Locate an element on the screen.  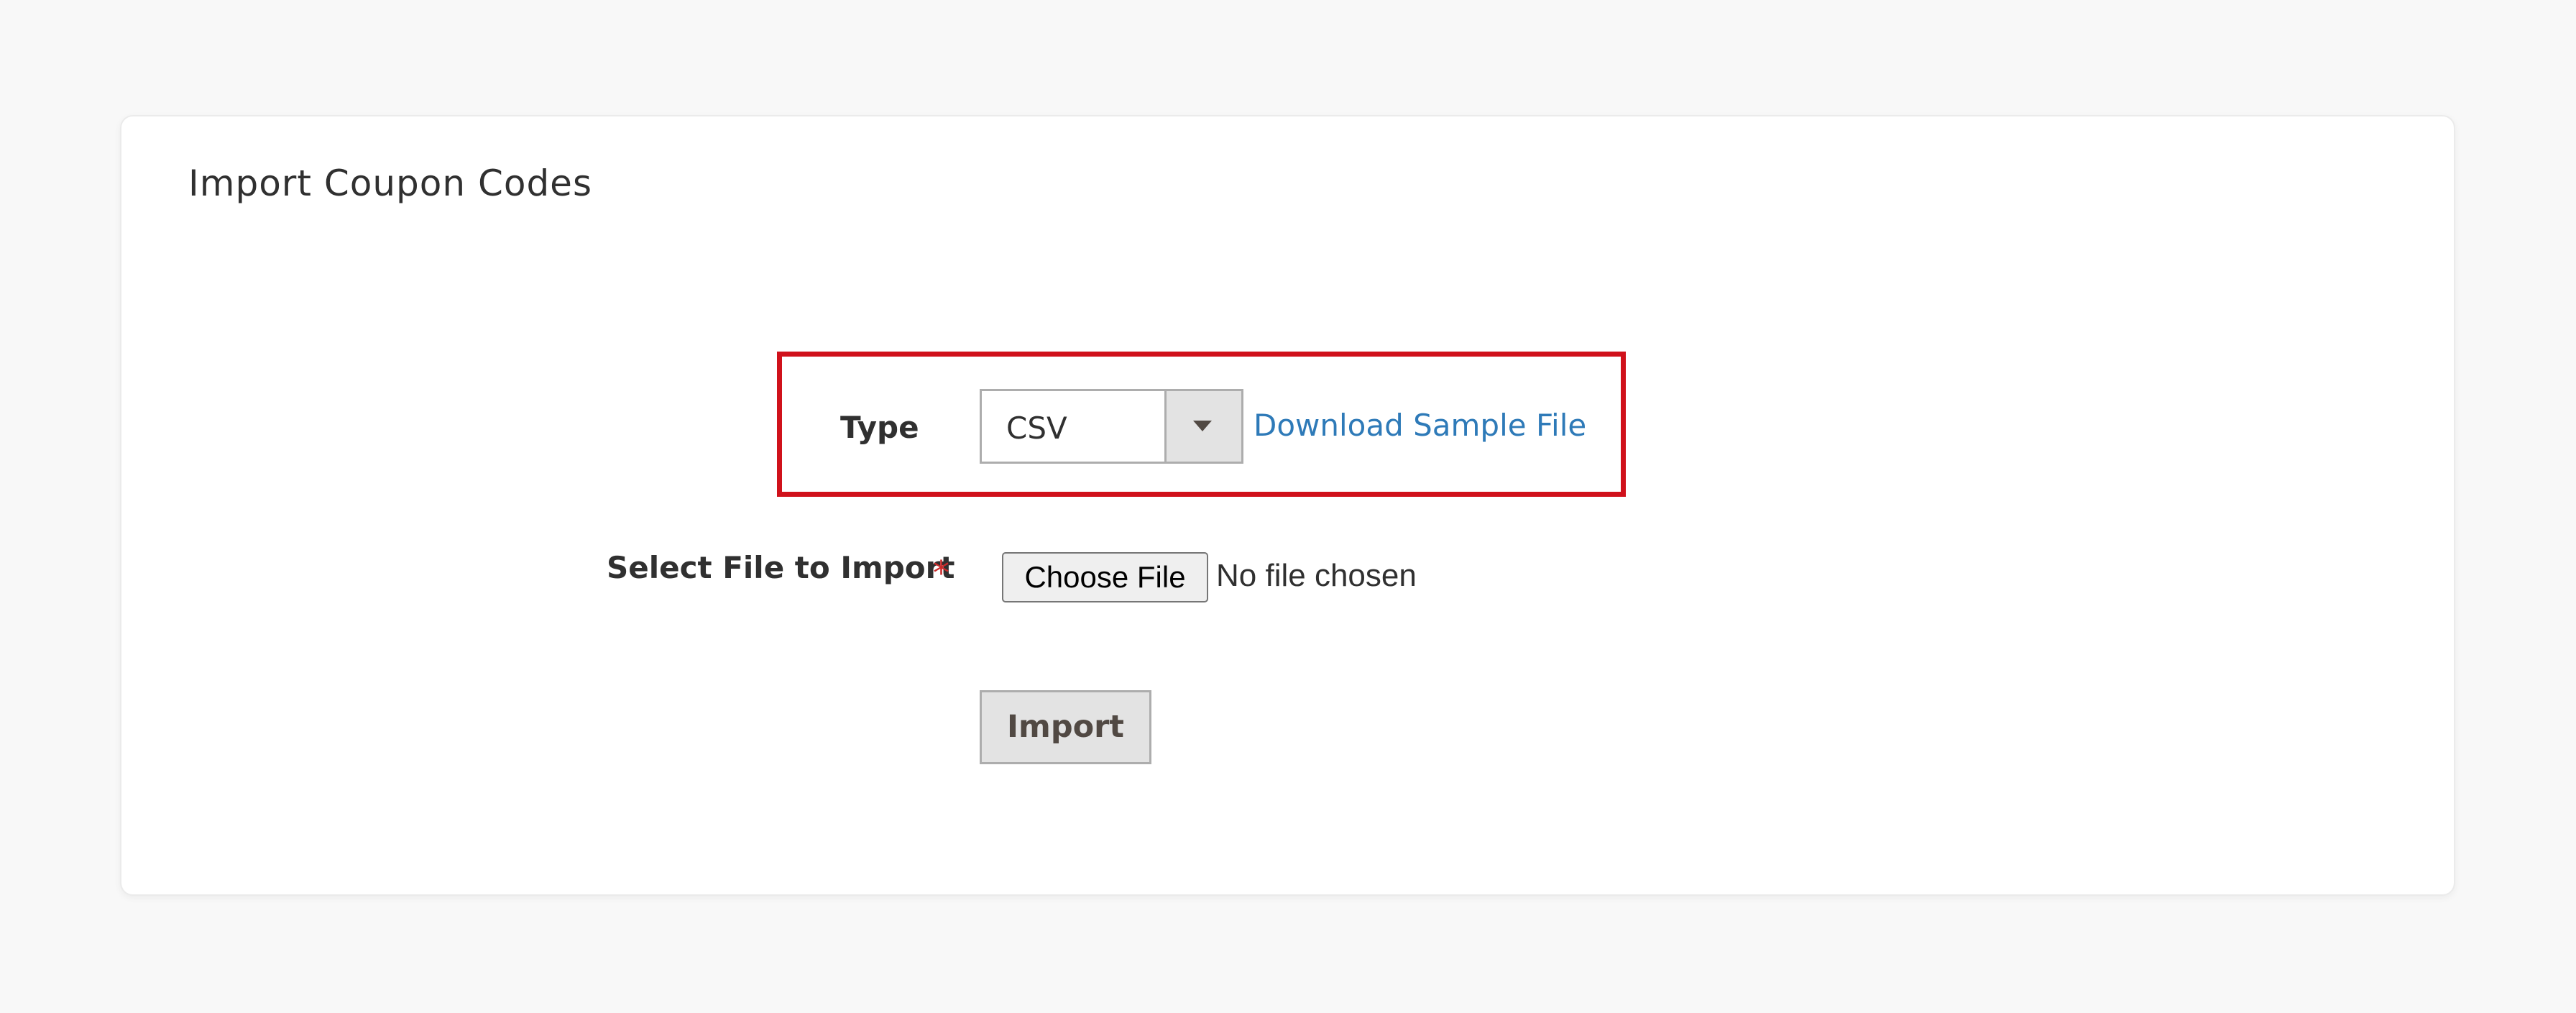
type-select: CSV is located at coordinates (1111, 426).